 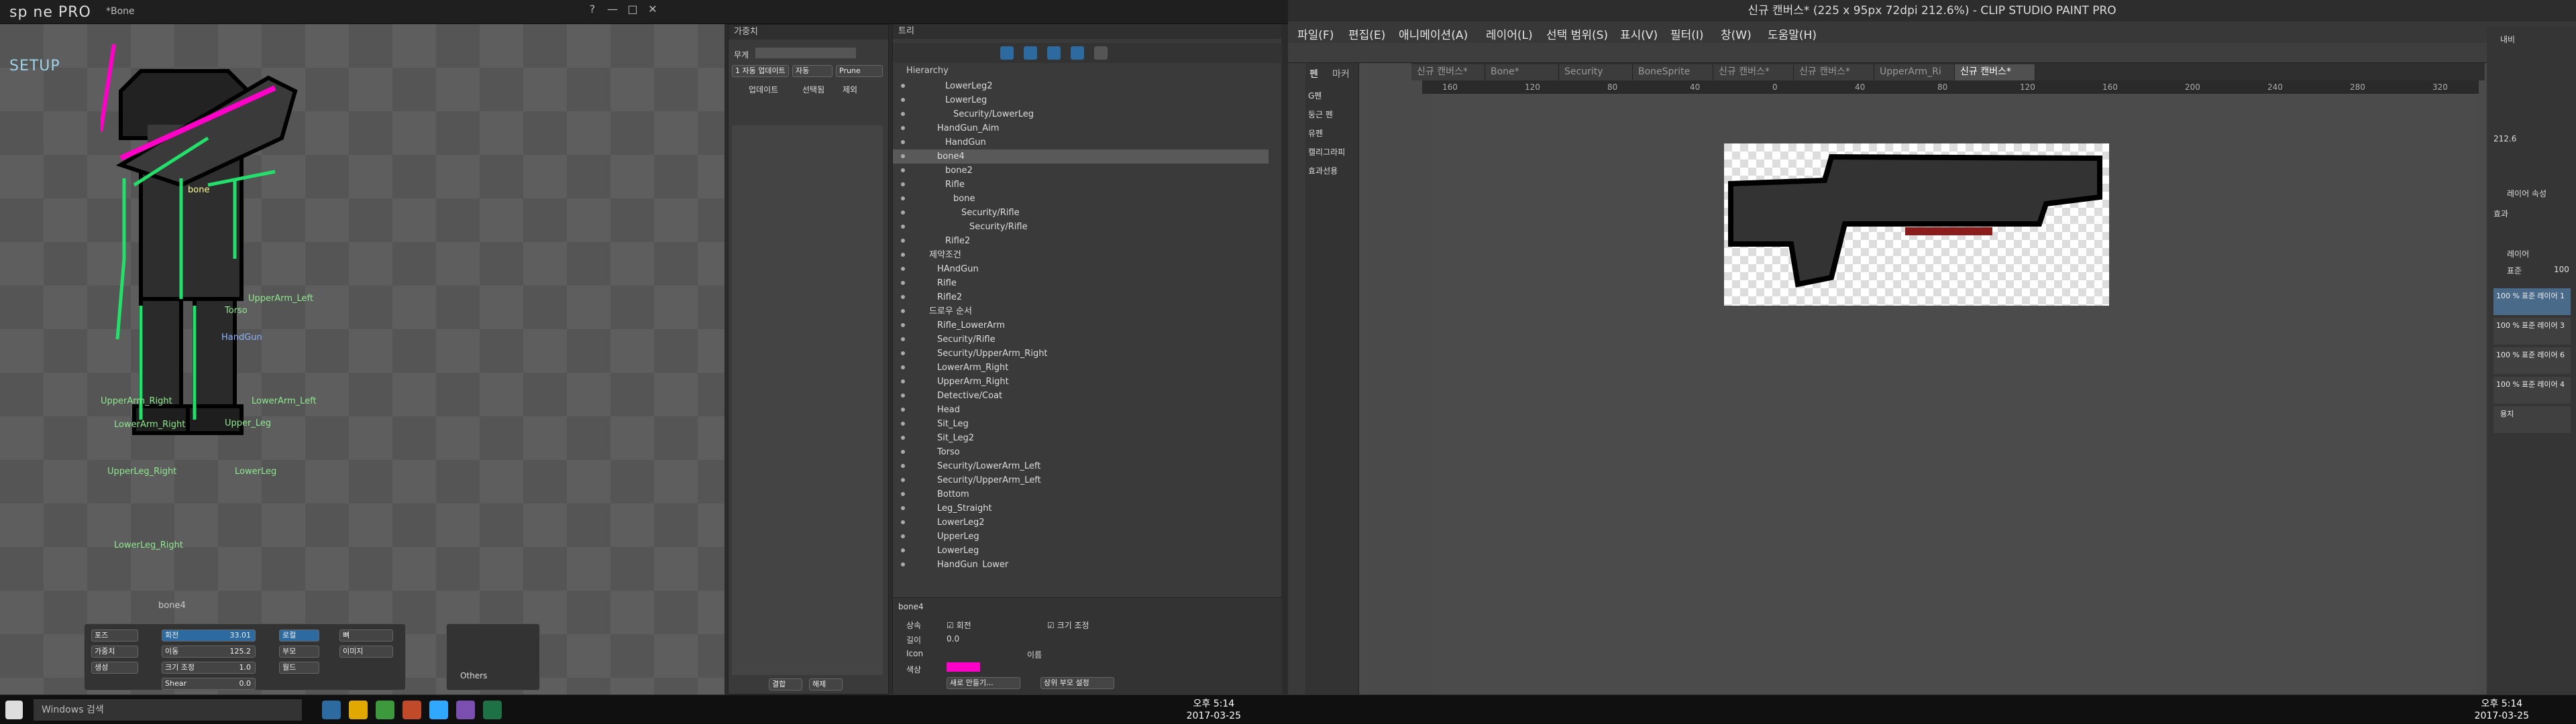 I want to click on photoshop-icon, so click(x=438, y=710).